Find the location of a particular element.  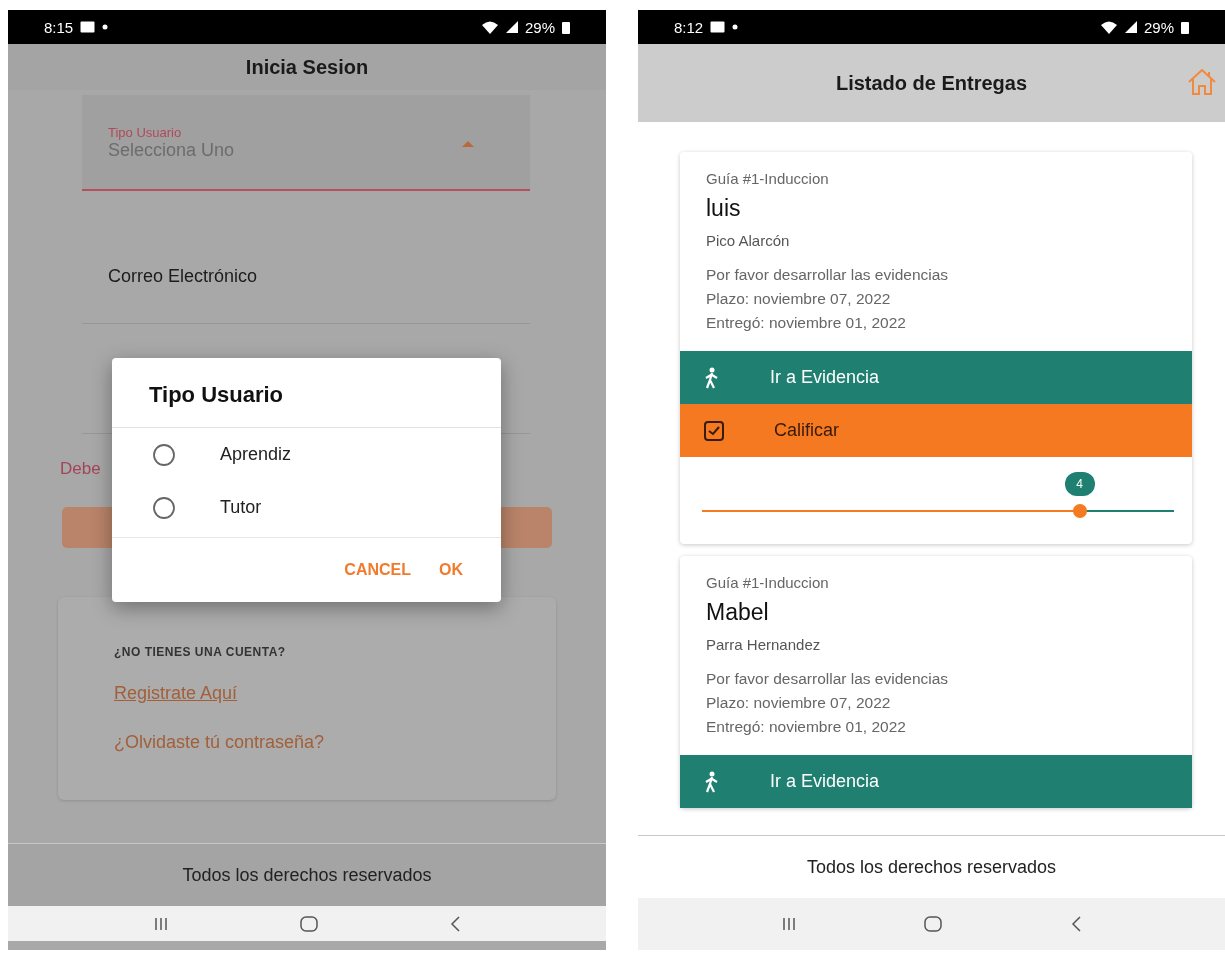

student-name: Mabel is located at coordinates (737, 612).